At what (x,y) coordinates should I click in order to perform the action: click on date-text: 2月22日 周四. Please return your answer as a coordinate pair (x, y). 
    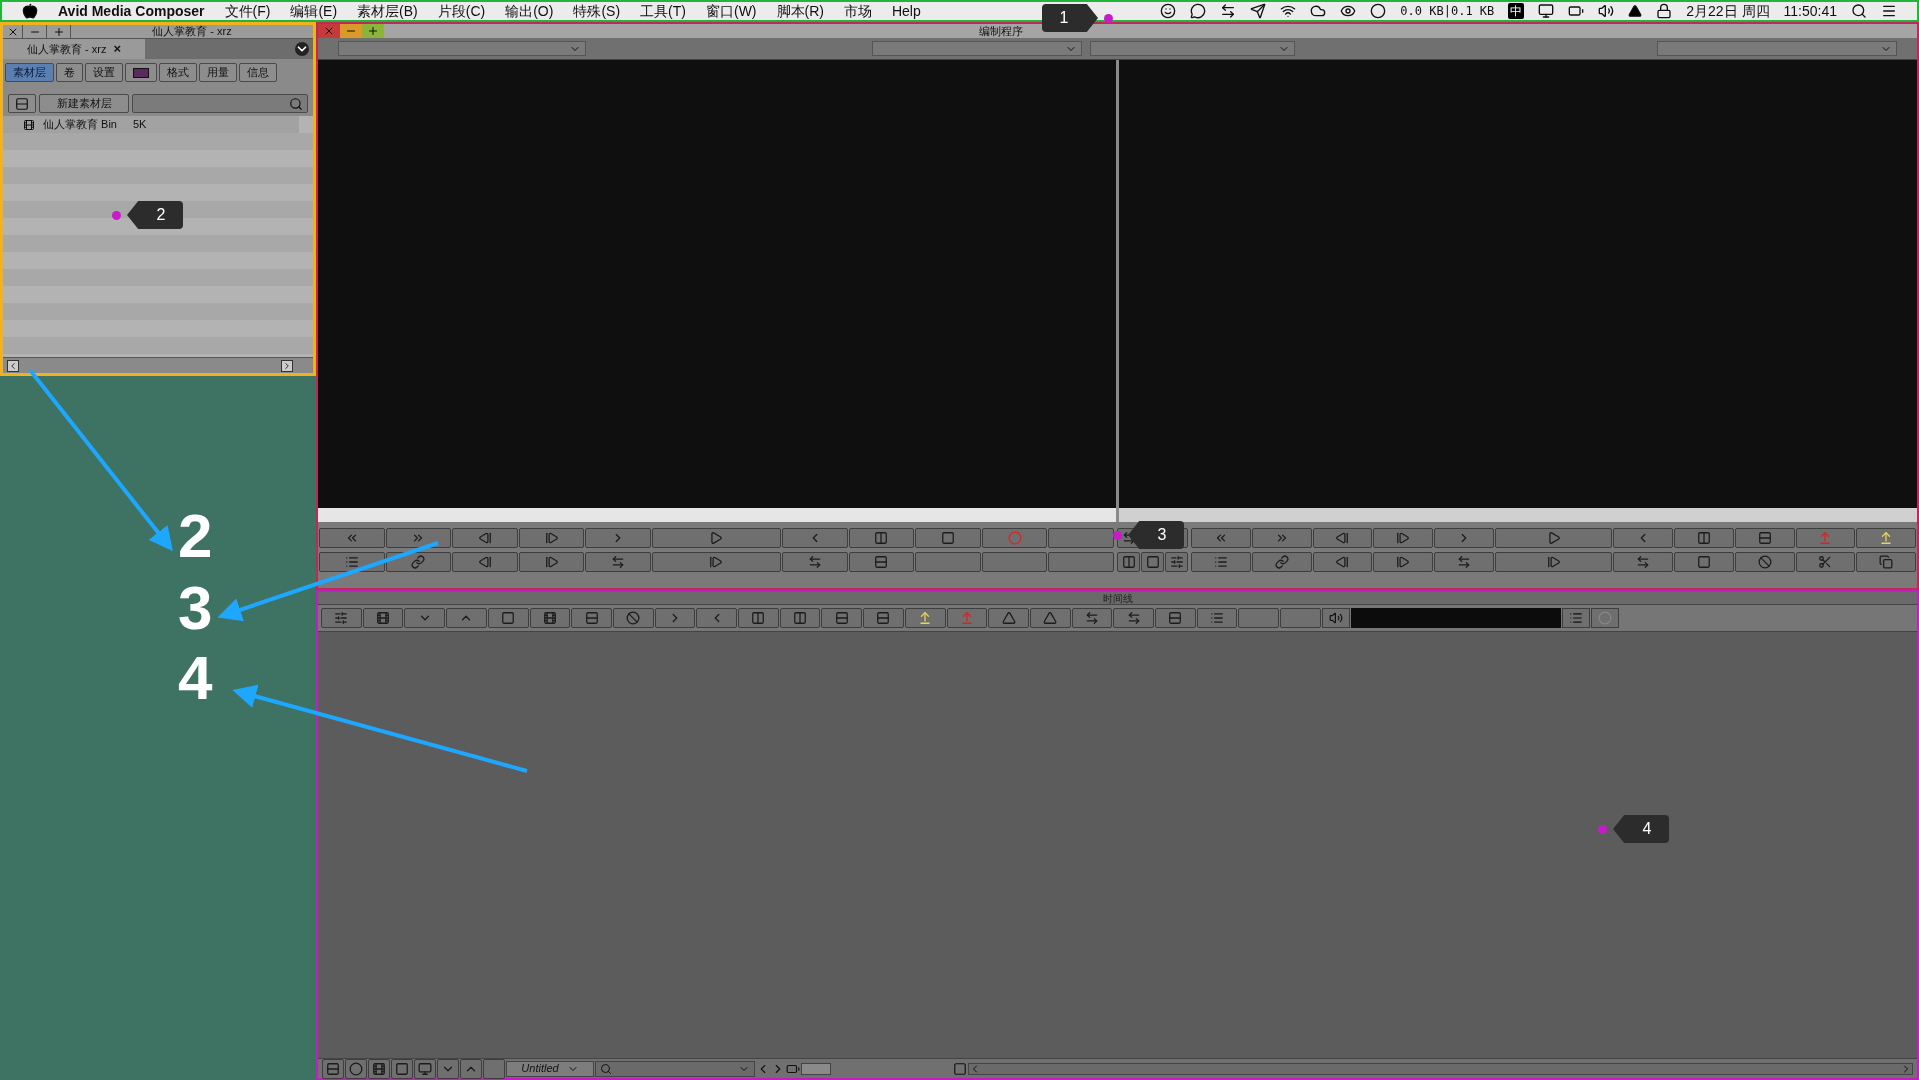
    Looking at the image, I should click on (1728, 11).